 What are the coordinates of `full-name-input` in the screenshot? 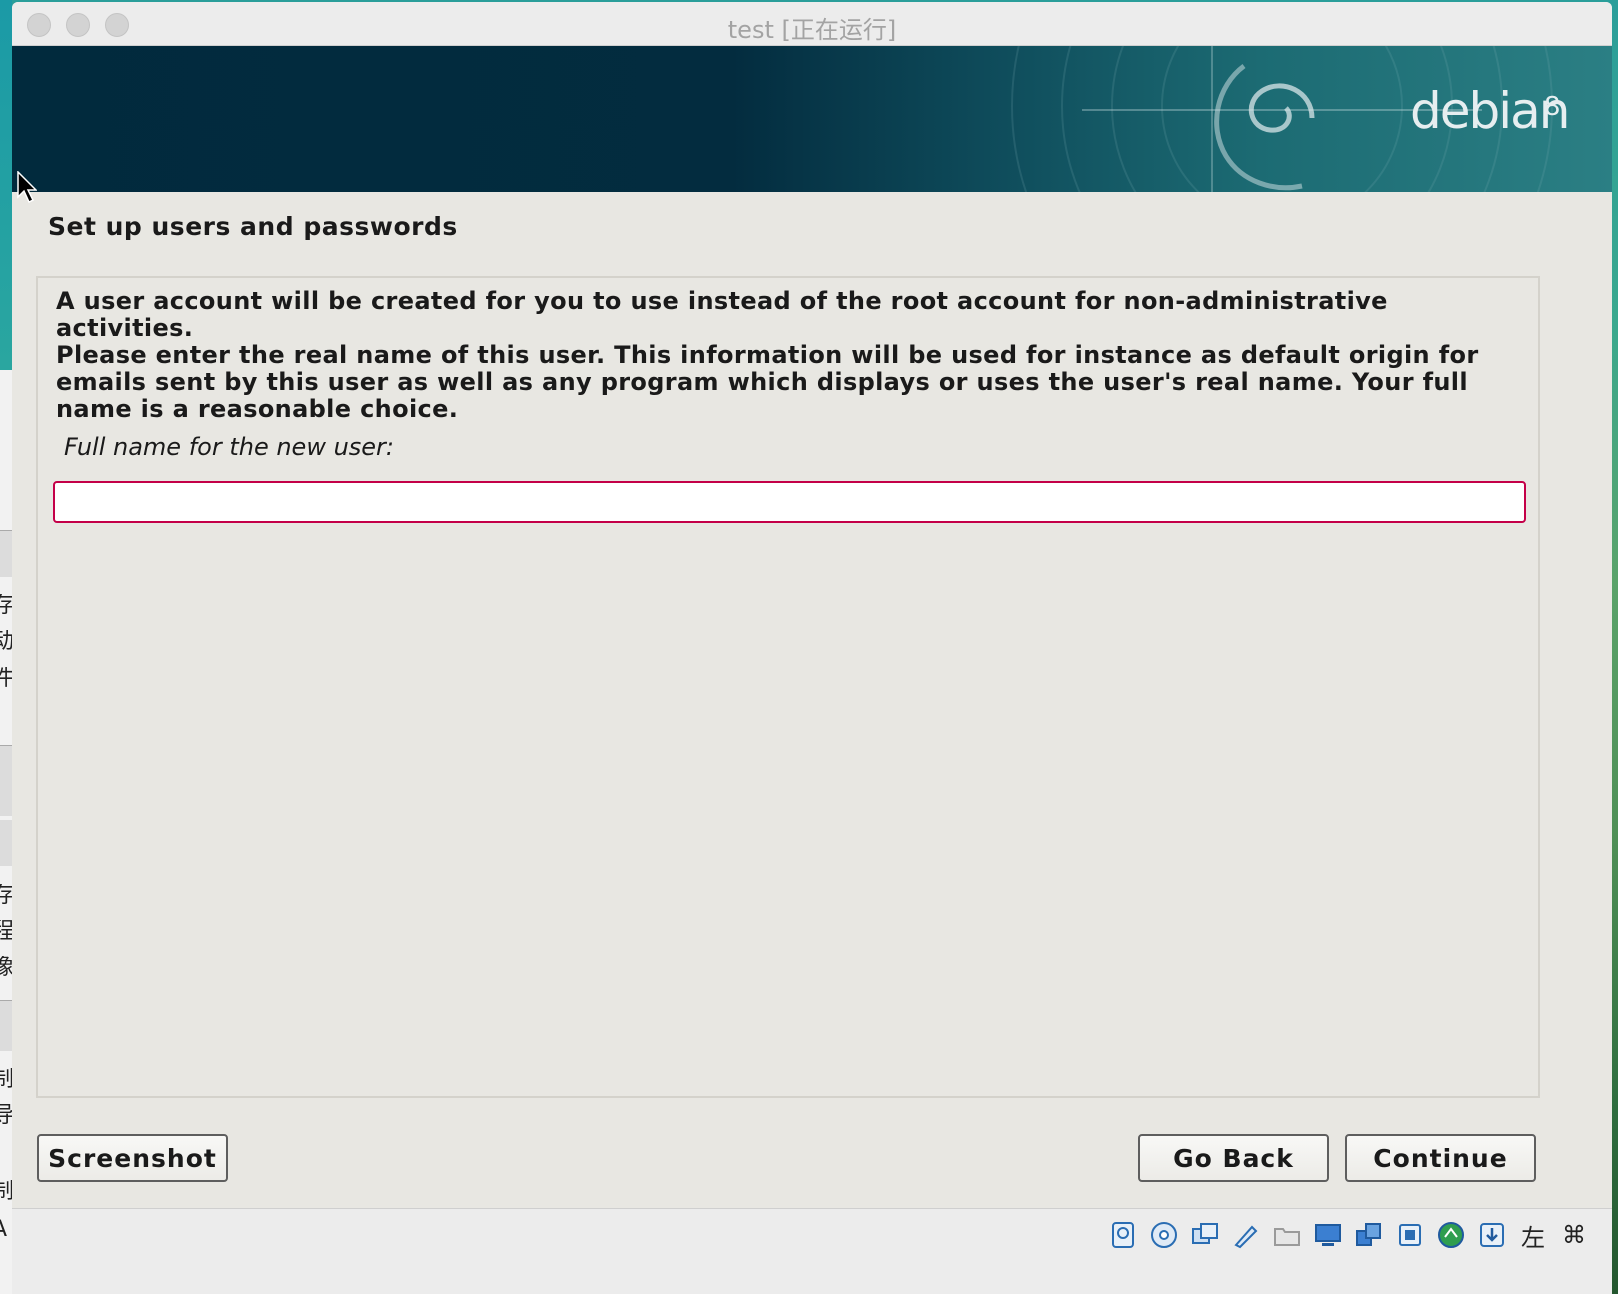 It's located at (789, 502).